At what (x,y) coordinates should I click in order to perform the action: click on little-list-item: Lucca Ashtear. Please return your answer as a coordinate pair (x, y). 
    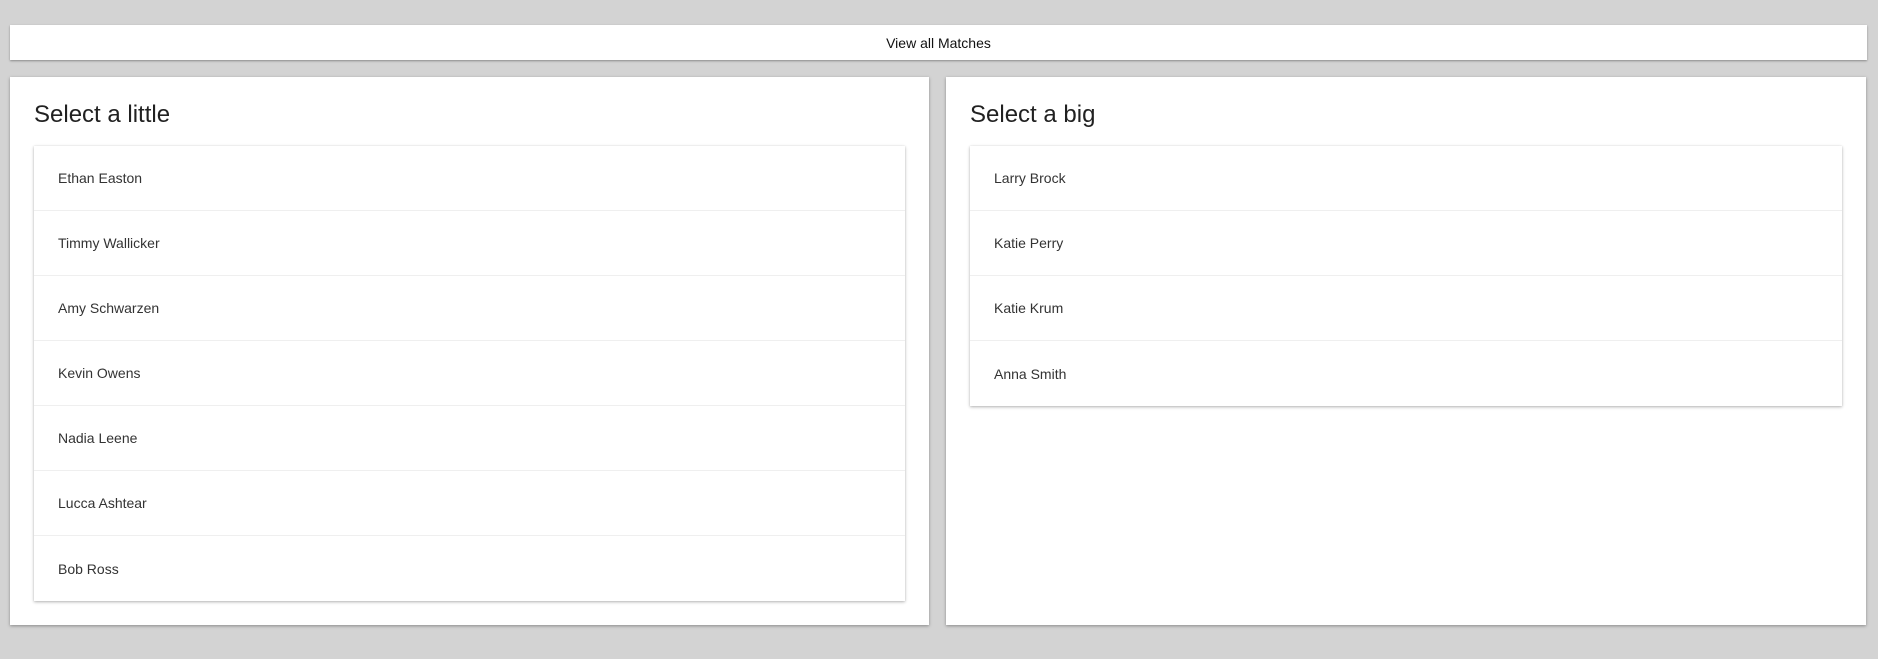
    Looking at the image, I should click on (469, 503).